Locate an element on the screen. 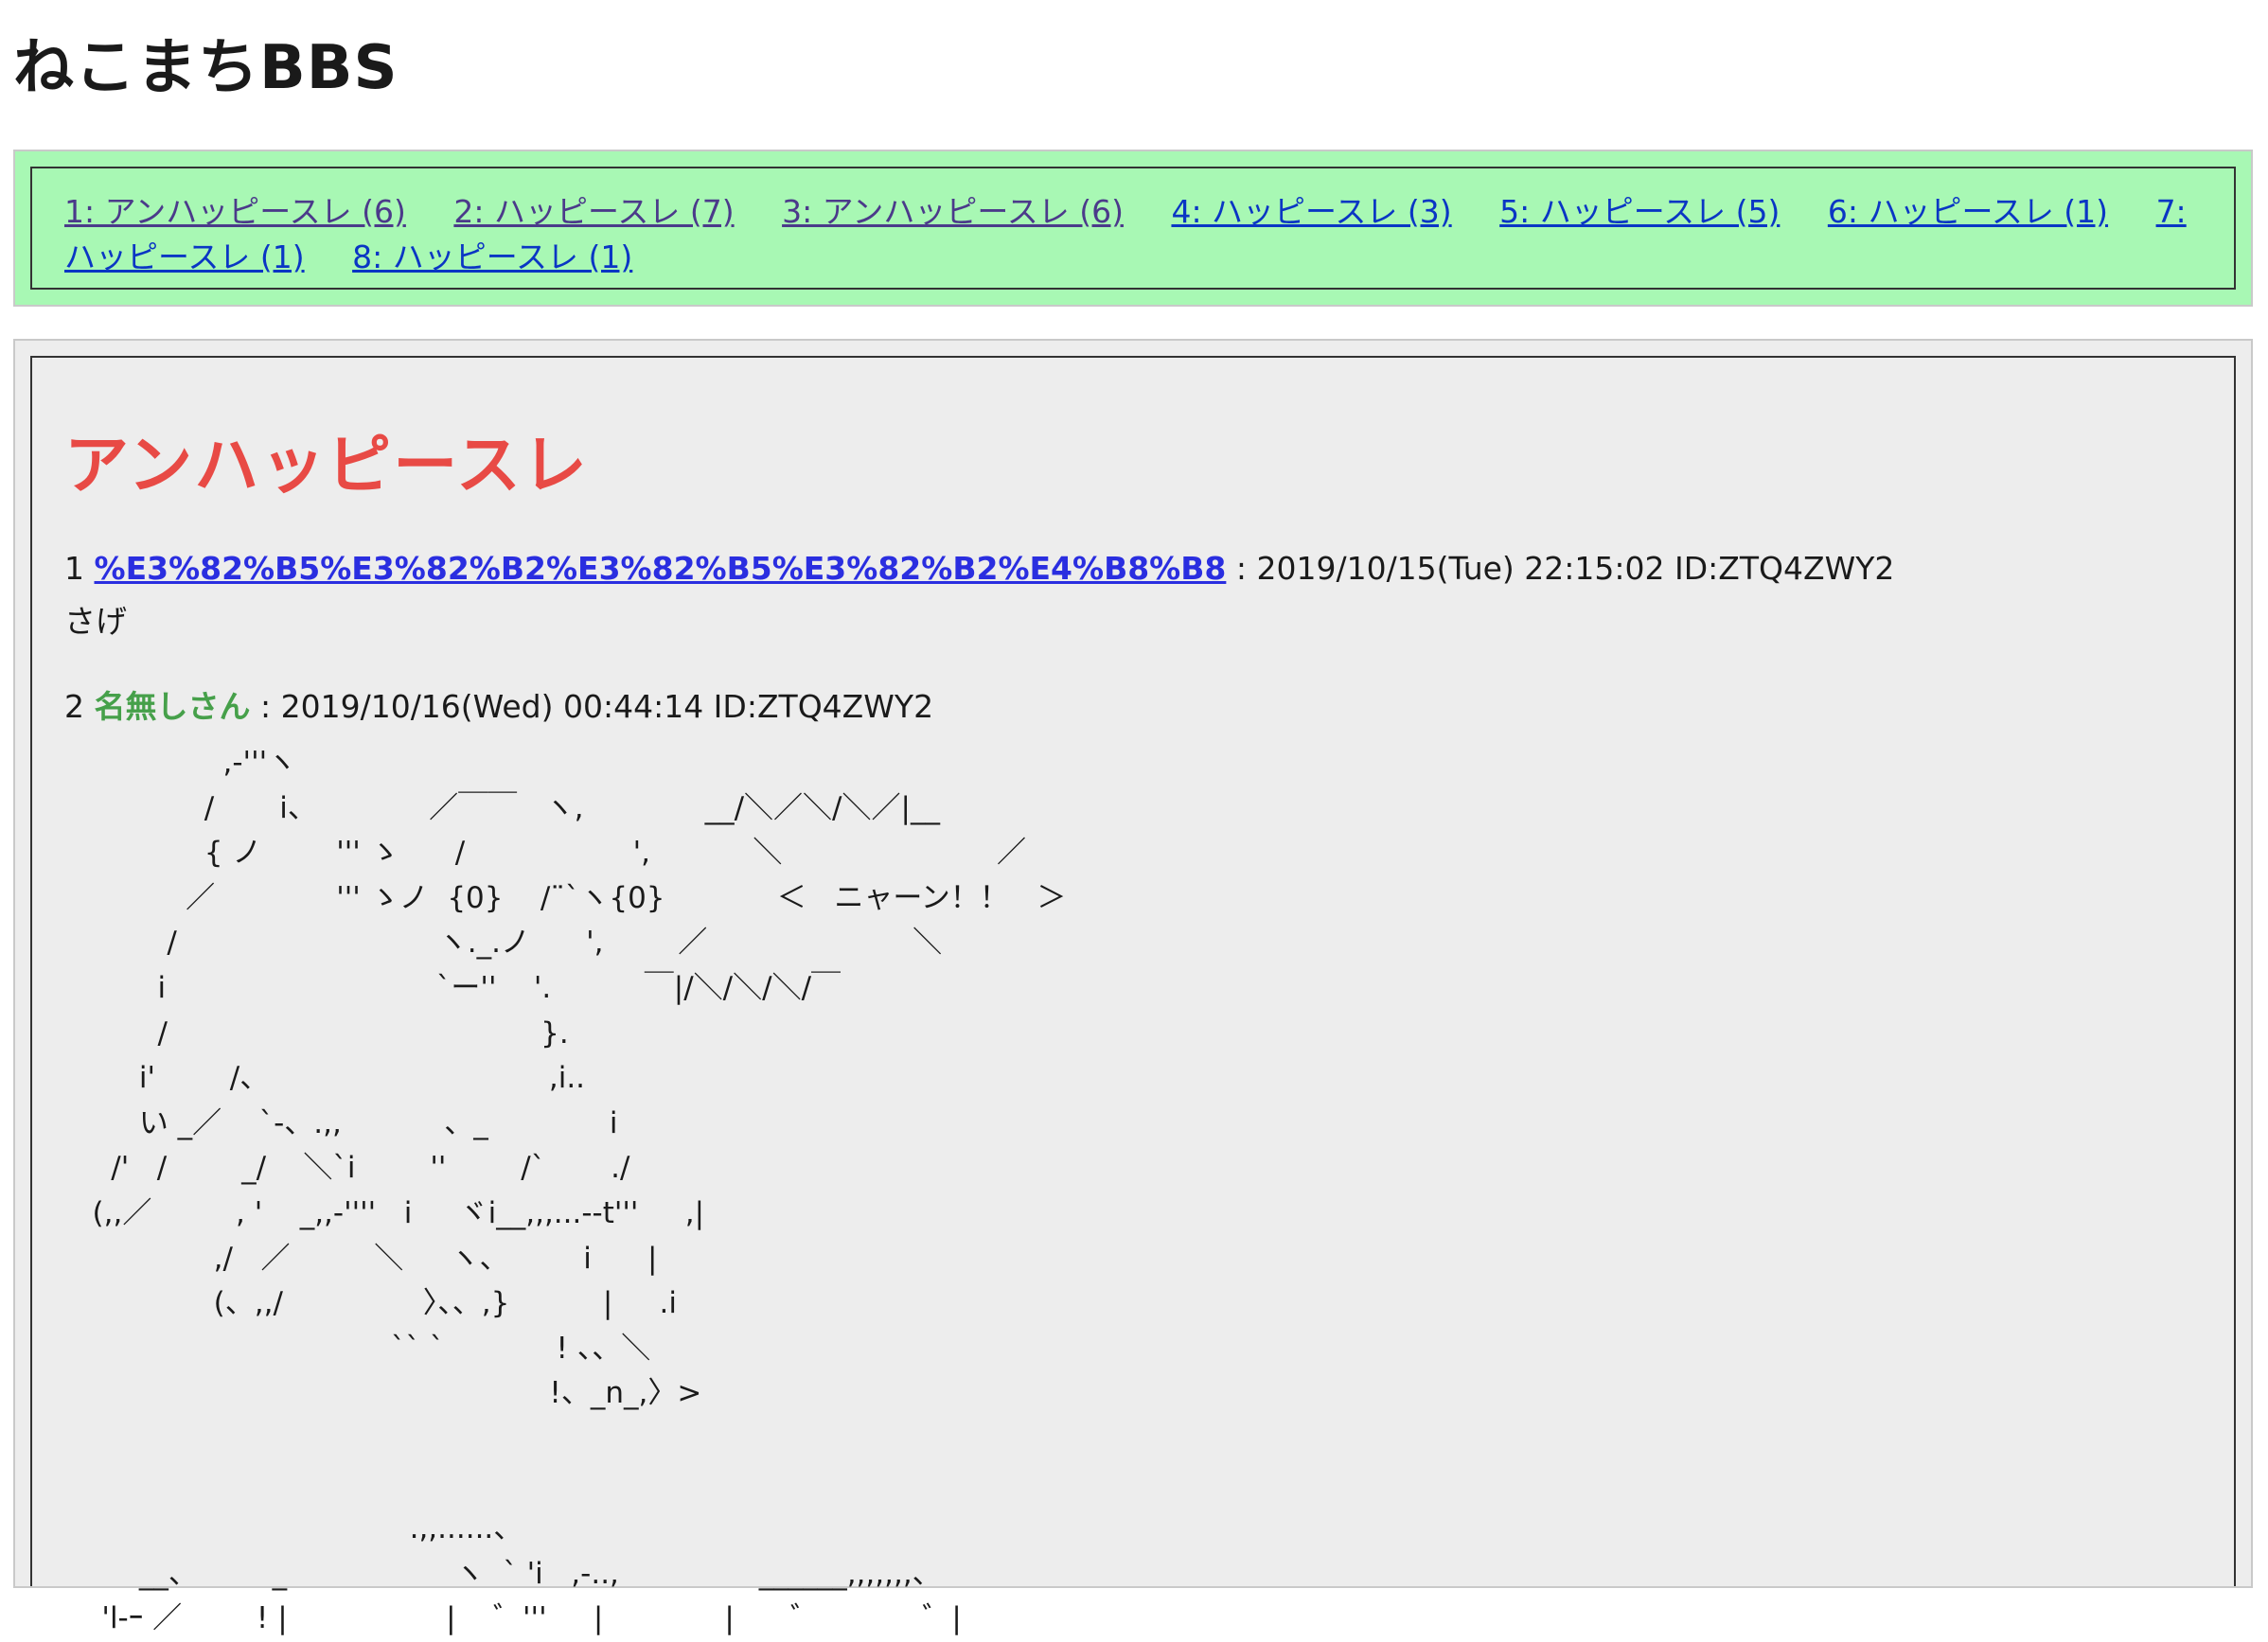 This screenshot has height=1642, width=2268. site-title: ねこまちBBS is located at coordinates (206, 68).